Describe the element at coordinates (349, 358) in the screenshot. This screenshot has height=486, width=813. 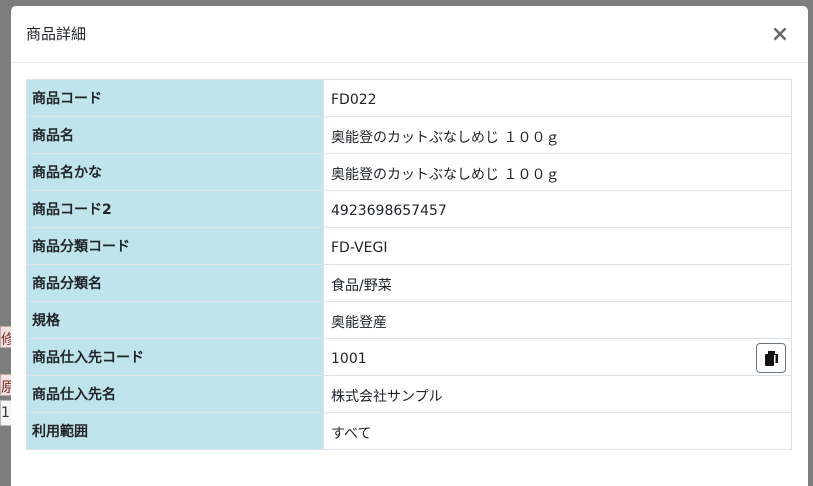
I see `row-value-supplier-code: 1001` at that location.